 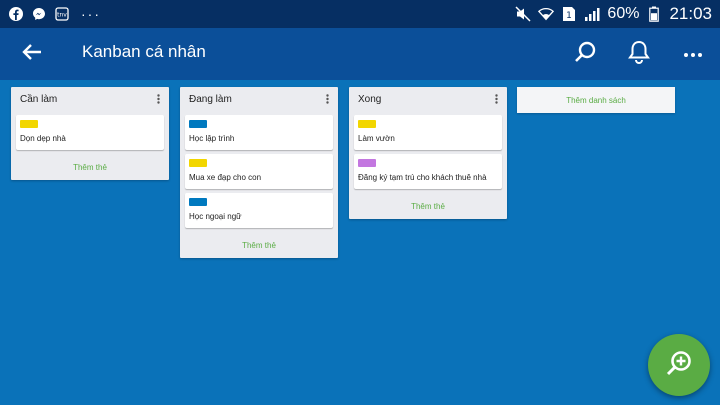 I want to click on svg-text: tnv, so click(x=62, y=15).